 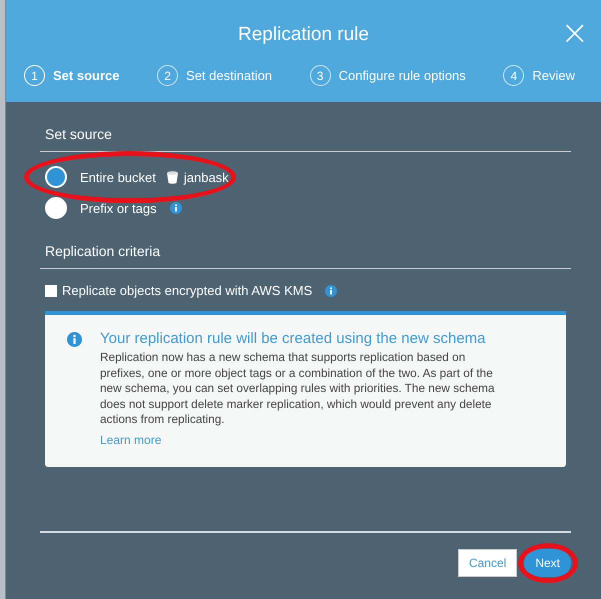 What do you see at coordinates (118, 177) in the screenshot?
I see `option-label: Entire bucket` at bounding box center [118, 177].